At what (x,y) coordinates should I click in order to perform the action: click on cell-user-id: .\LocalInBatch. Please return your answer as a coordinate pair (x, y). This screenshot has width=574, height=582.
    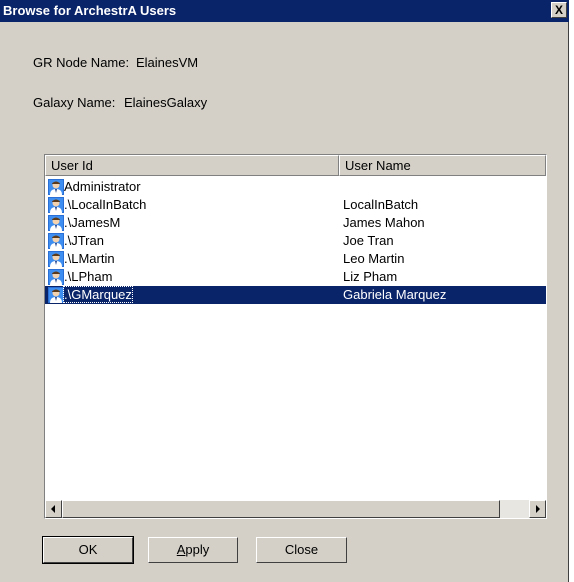
    Looking at the image, I should click on (105, 204).